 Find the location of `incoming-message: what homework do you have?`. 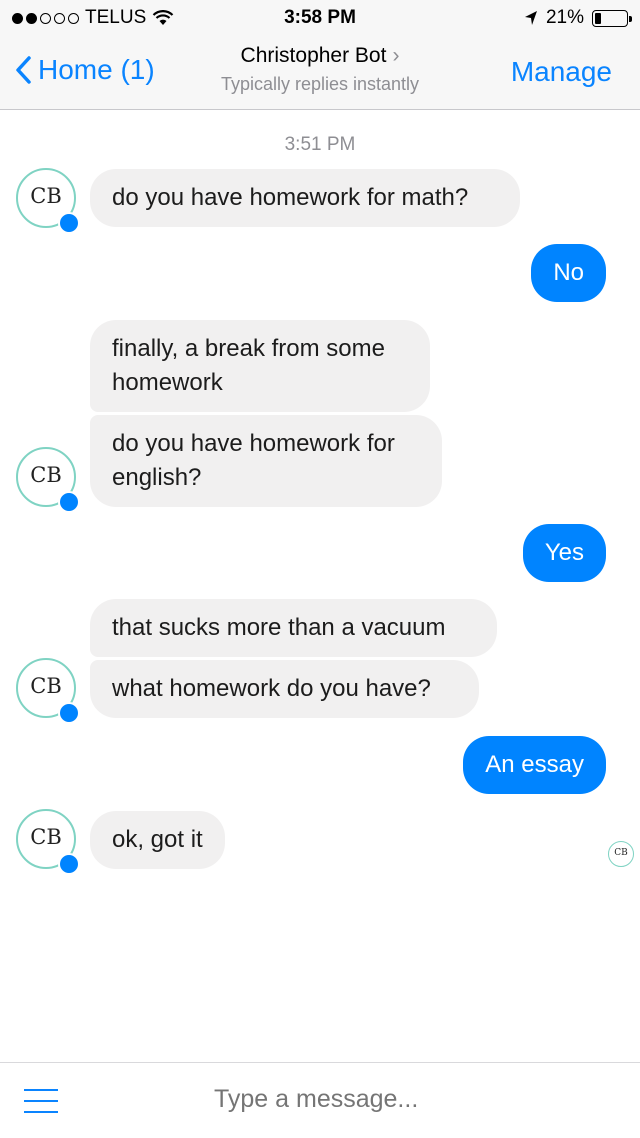

incoming-message: what homework do you have? is located at coordinates (284, 689).